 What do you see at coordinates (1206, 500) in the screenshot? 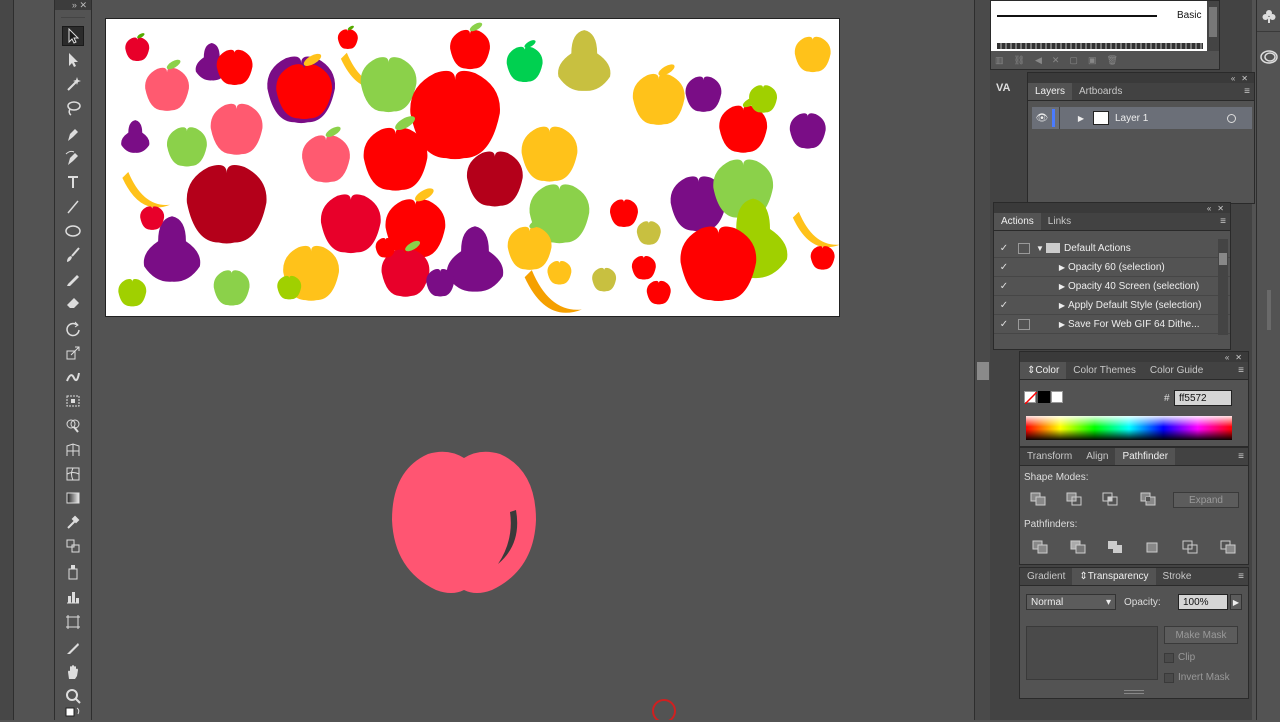
I see `expand-button: Expand` at bounding box center [1206, 500].